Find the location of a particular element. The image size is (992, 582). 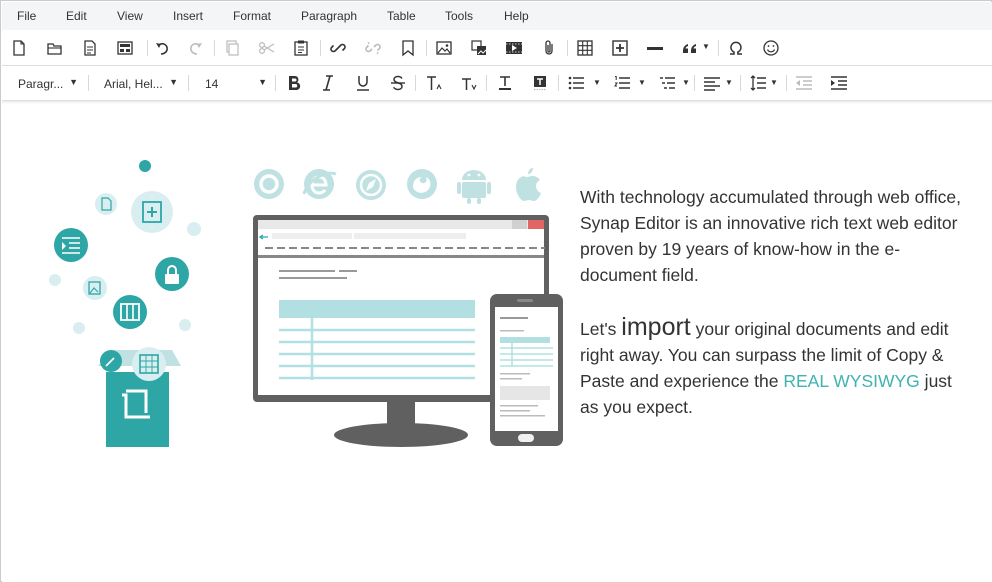

emoji-icon is located at coordinates (771, 48).